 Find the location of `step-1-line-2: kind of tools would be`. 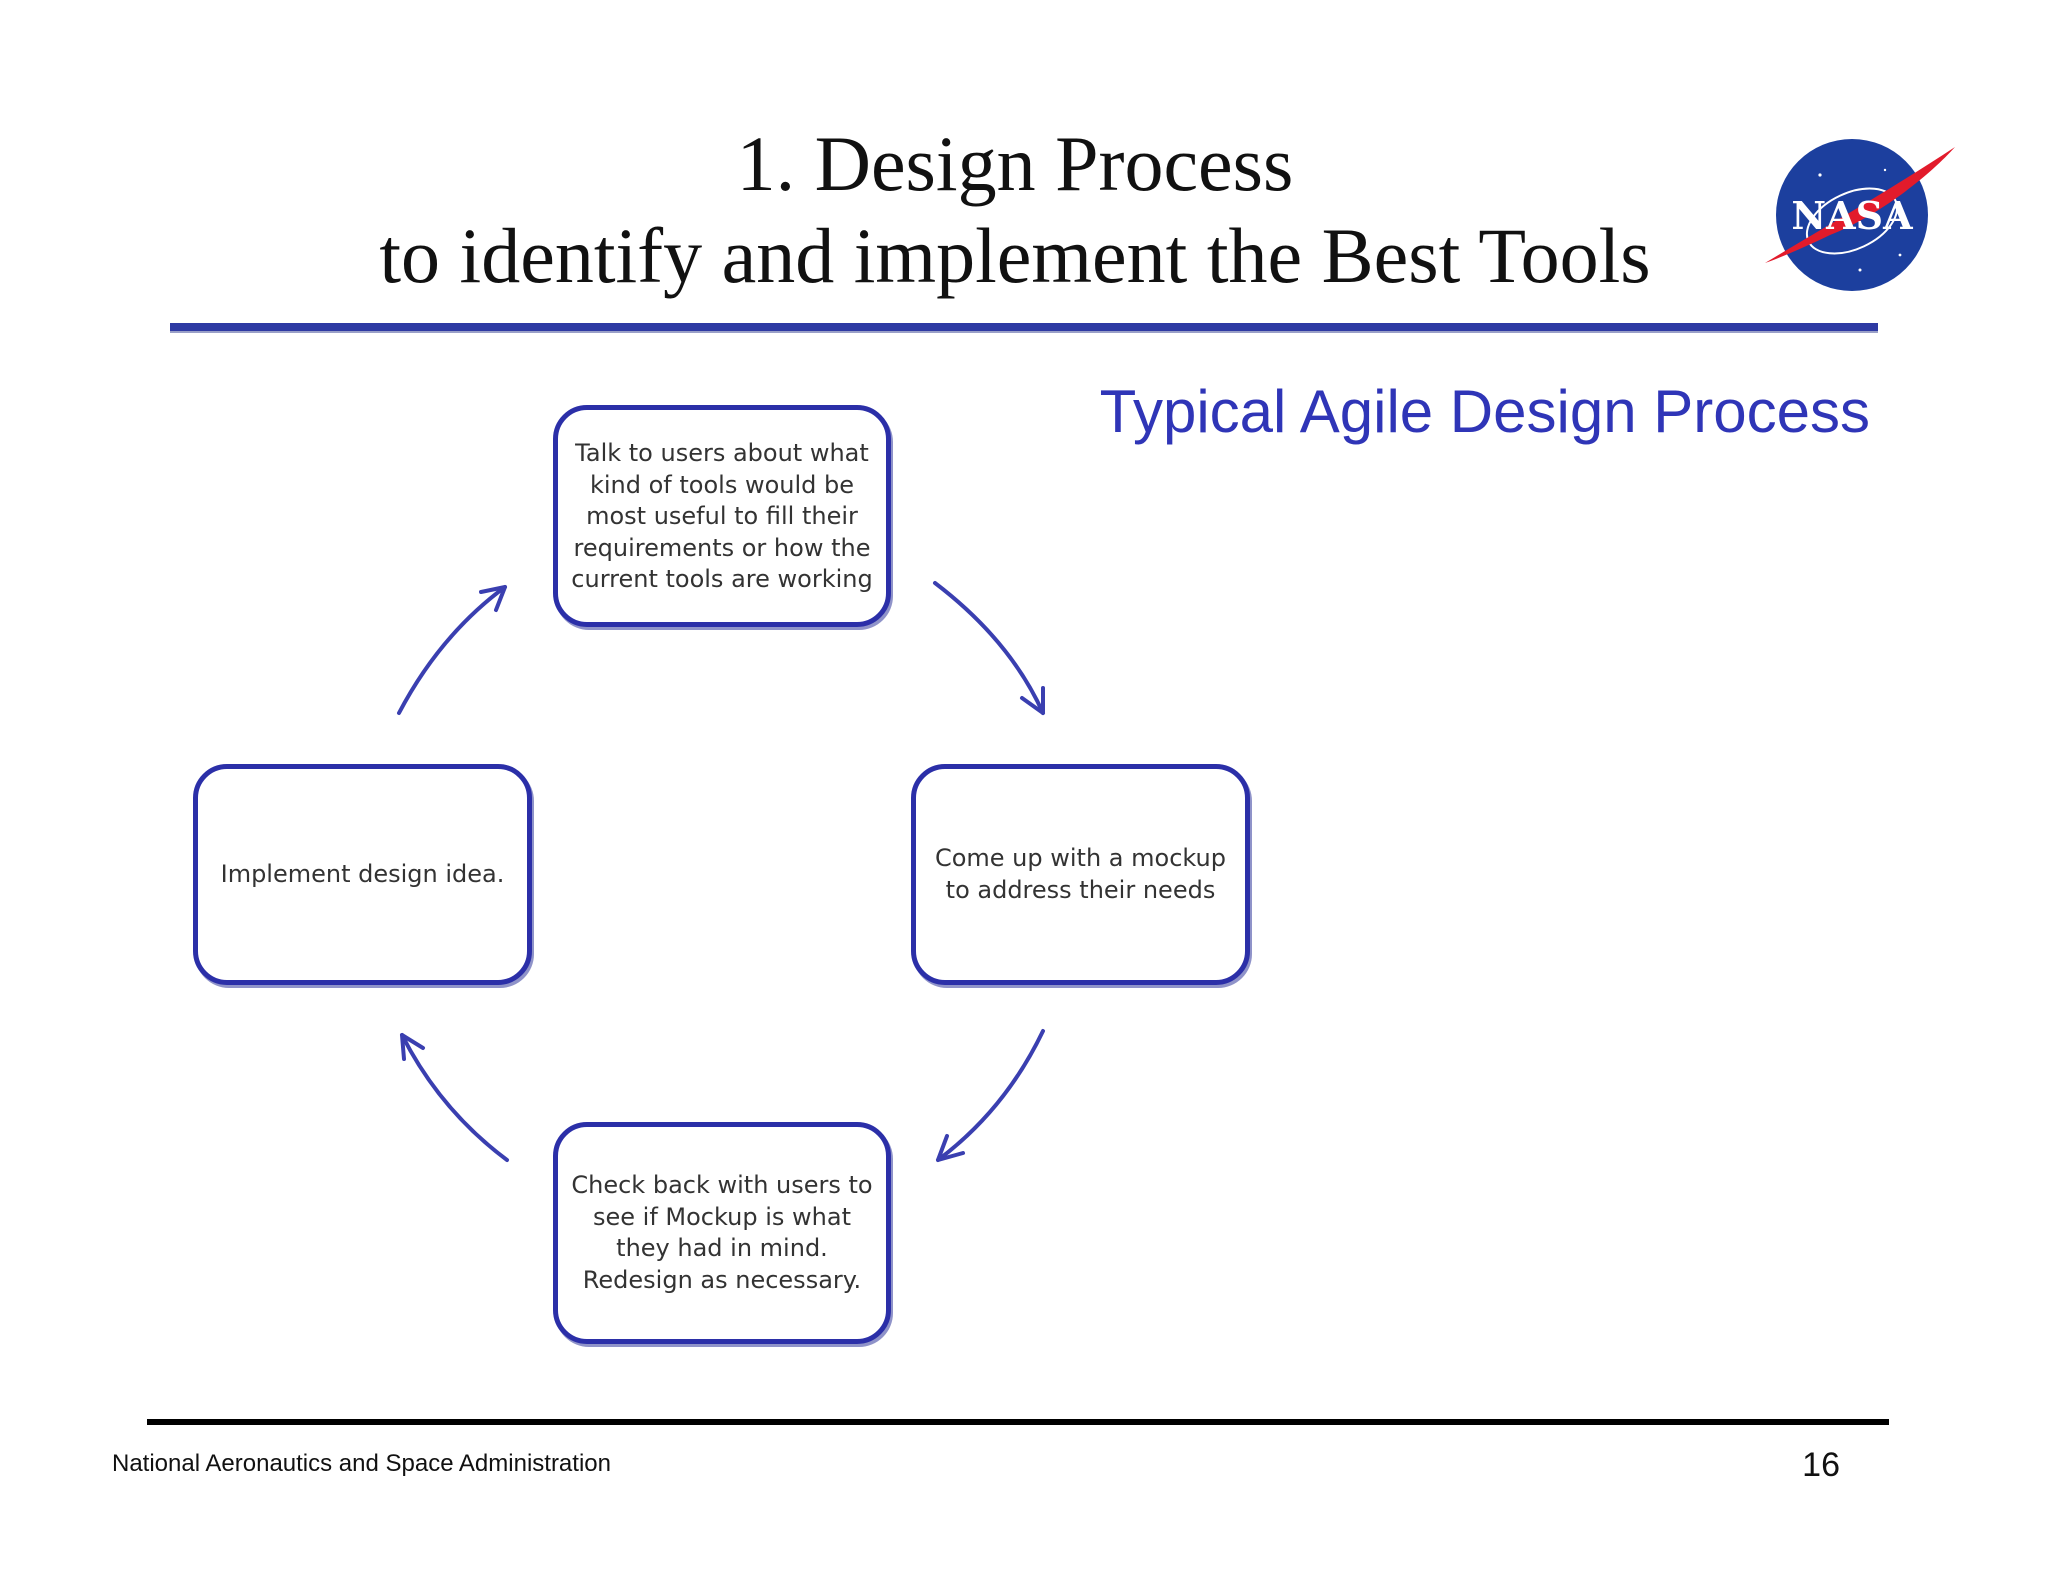

step-1-line-2: kind of tools would be is located at coordinates (722, 484).